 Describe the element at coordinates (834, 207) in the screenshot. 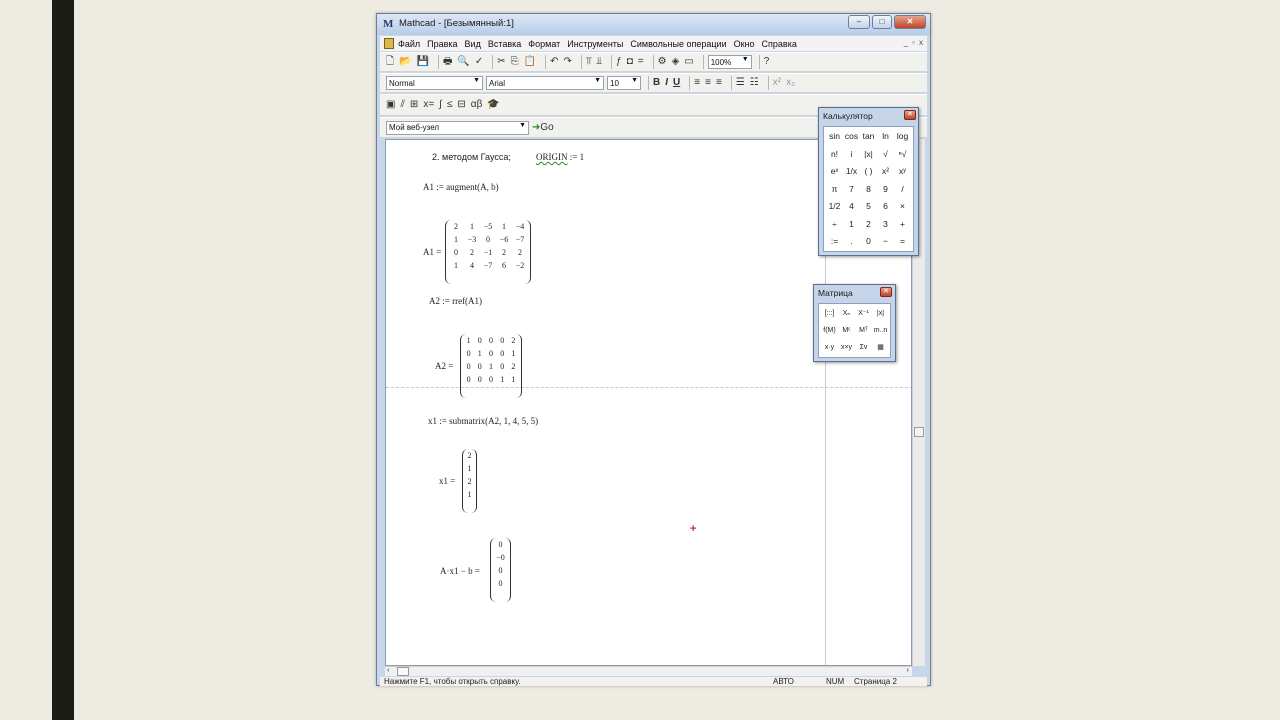

I see `calculator-key: 1/2` at that location.